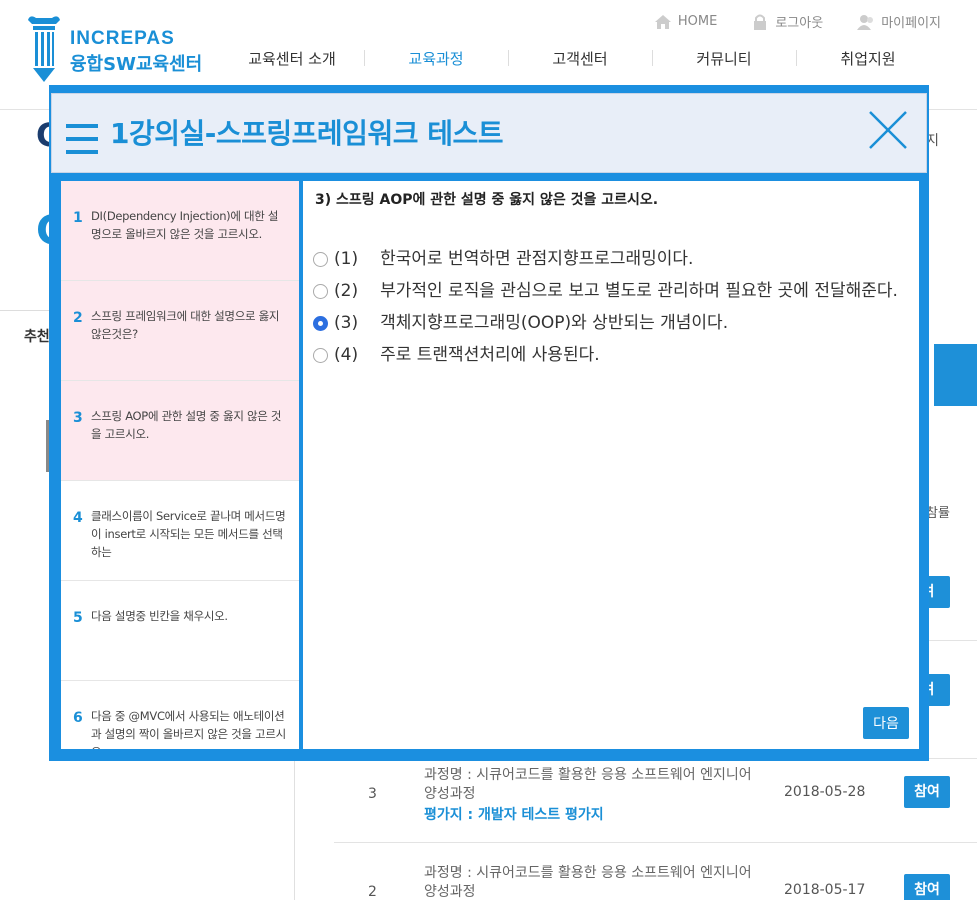 The image size is (977, 900). I want to click on question-item: 3 스프링 AOP에 관한 설명 중 옳지 않은 것을 고르시오., so click(180, 431).